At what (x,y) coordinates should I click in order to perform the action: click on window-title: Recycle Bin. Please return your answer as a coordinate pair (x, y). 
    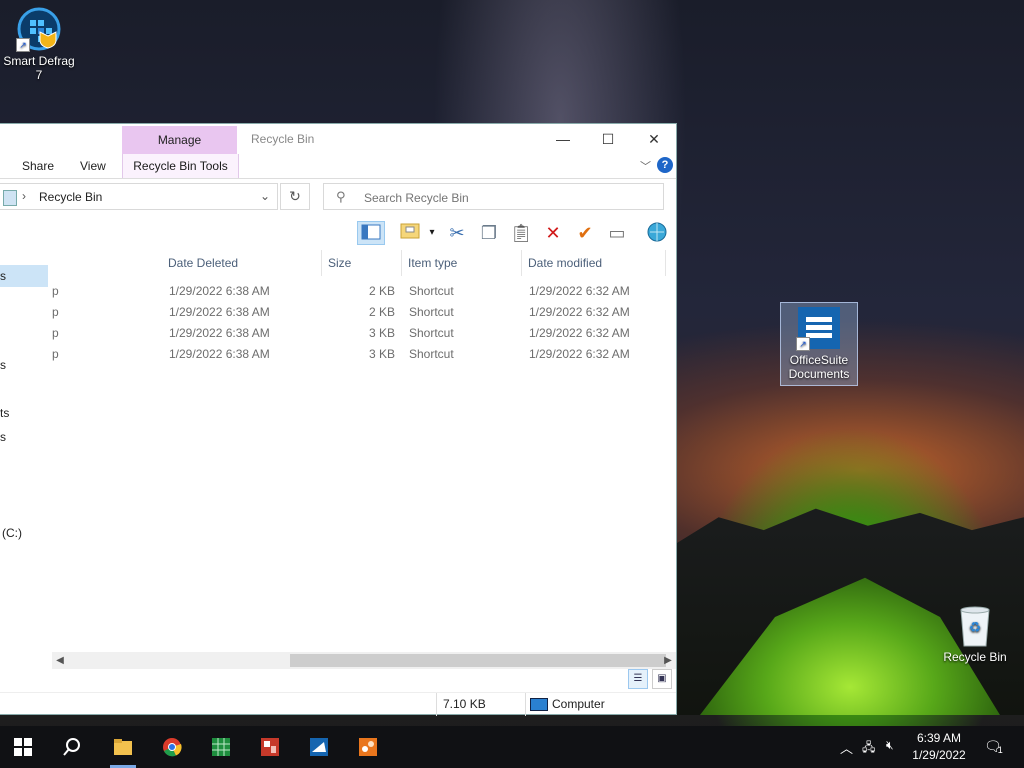
    Looking at the image, I should click on (283, 139).